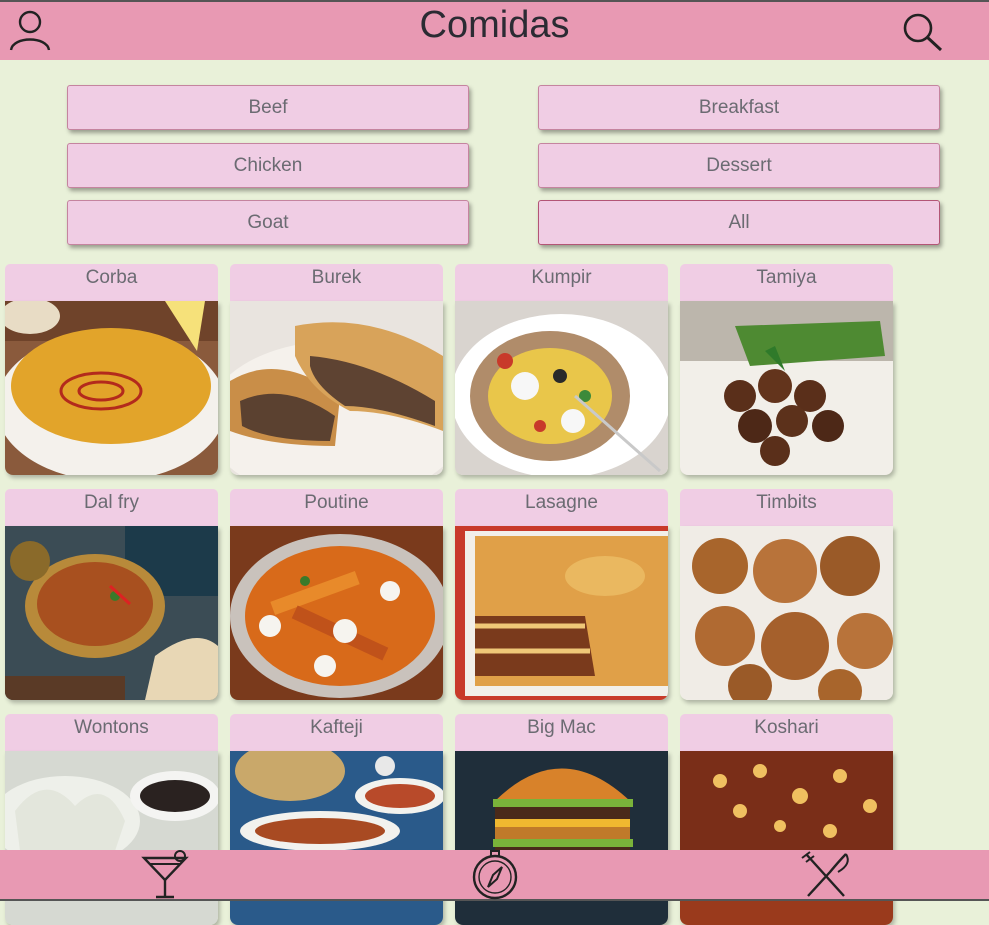  What do you see at coordinates (494, 25) in the screenshot?
I see `page-title: Comidas` at bounding box center [494, 25].